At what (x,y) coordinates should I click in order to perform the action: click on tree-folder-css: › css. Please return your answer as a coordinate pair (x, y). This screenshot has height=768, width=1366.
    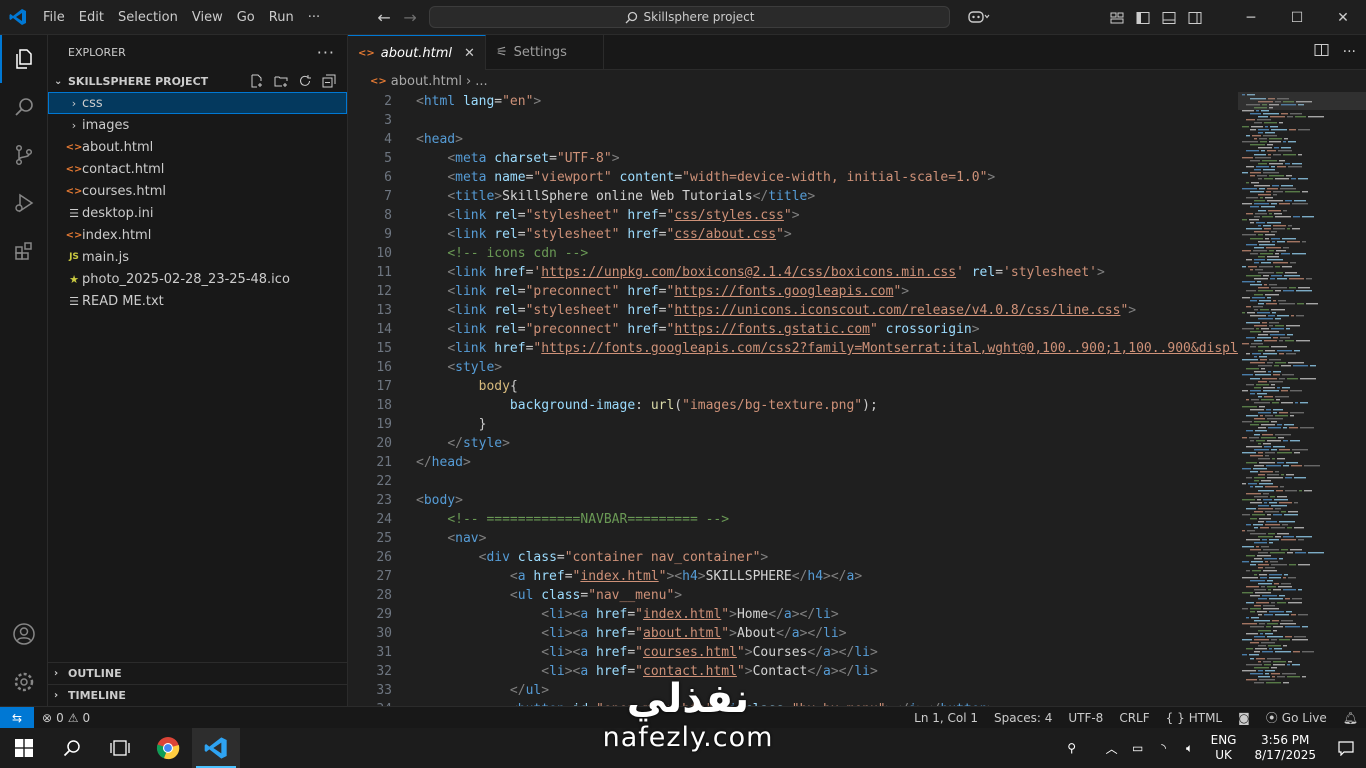
    Looking at the image, I should click on (197, 103).